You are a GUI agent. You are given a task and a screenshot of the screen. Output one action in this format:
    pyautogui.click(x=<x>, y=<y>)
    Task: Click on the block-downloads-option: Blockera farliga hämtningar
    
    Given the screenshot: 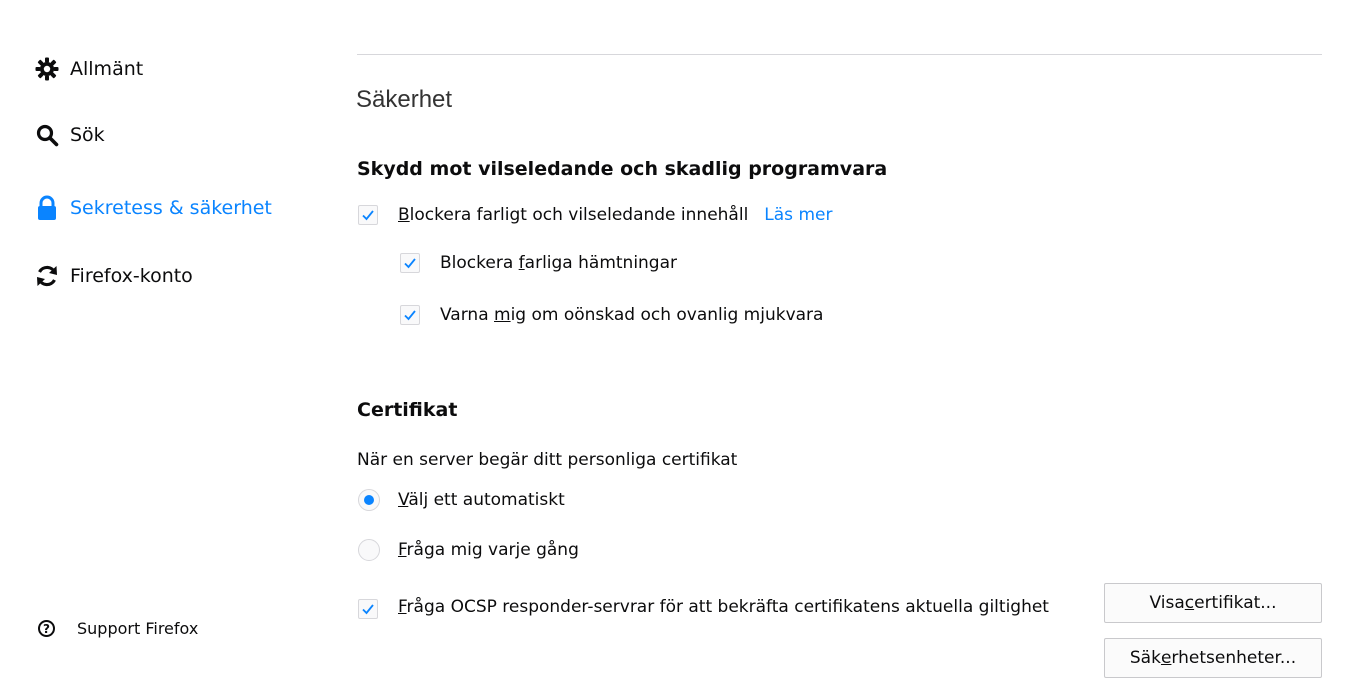 What is the action you would take?
    pyautogui.click(x=538, y=263)
    